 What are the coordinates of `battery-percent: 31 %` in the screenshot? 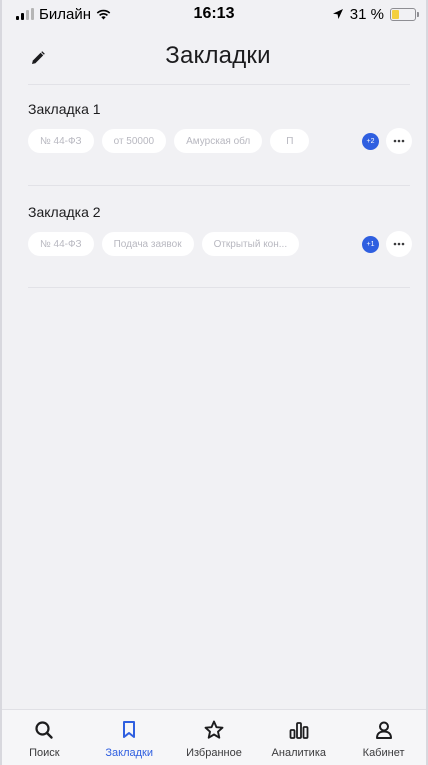 It's located at (366, 14).